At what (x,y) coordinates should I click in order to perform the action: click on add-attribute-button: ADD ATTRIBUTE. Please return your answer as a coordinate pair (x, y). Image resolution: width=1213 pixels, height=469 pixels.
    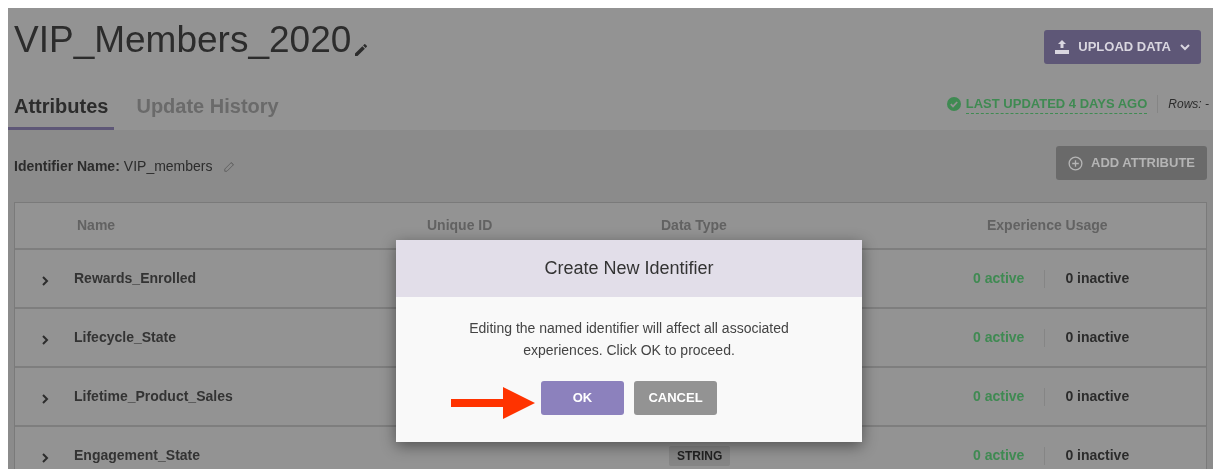
    Looking at the image, I should click on (1131, 163).